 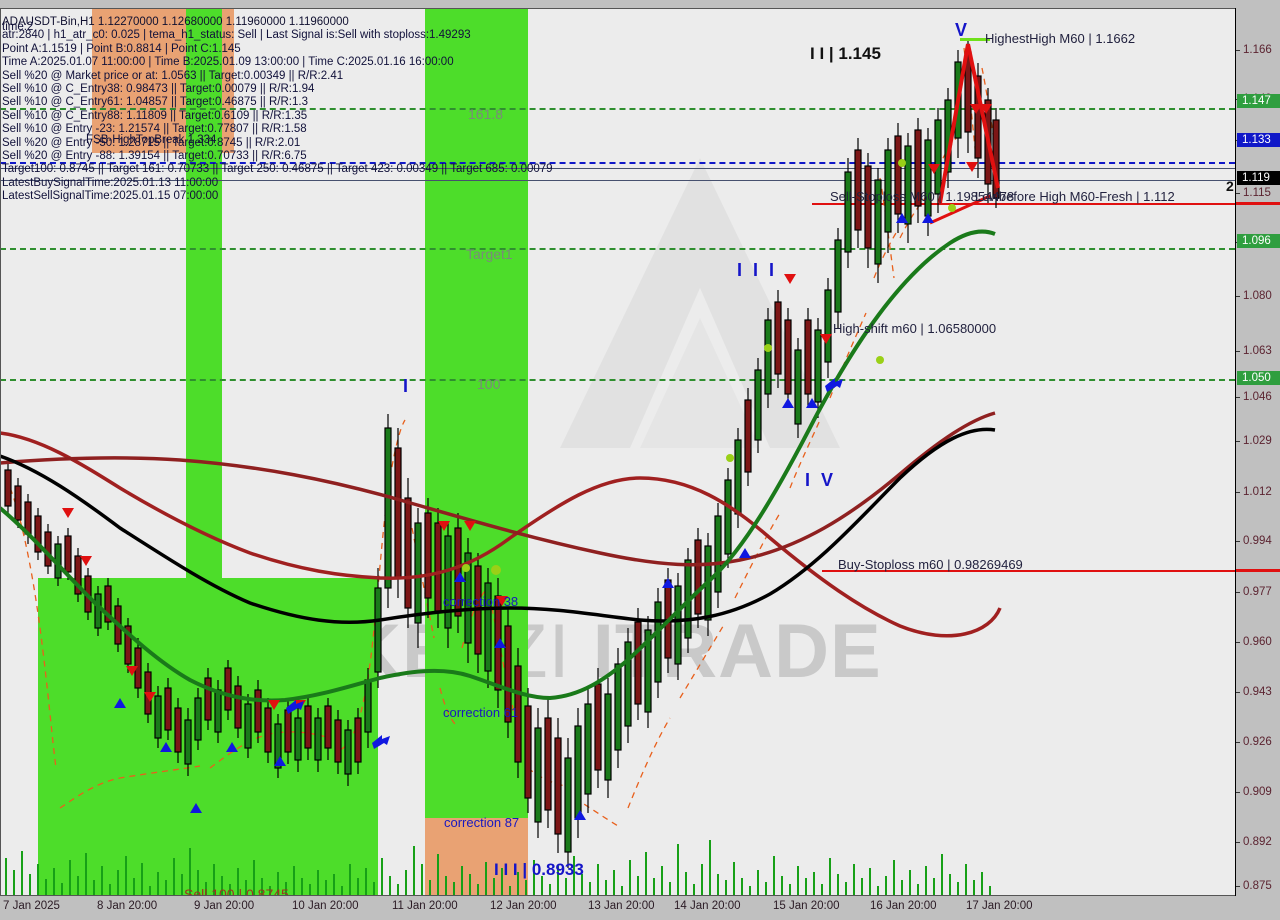 I want to click on price-tick: 1.063, so click(x=1258, y=351).